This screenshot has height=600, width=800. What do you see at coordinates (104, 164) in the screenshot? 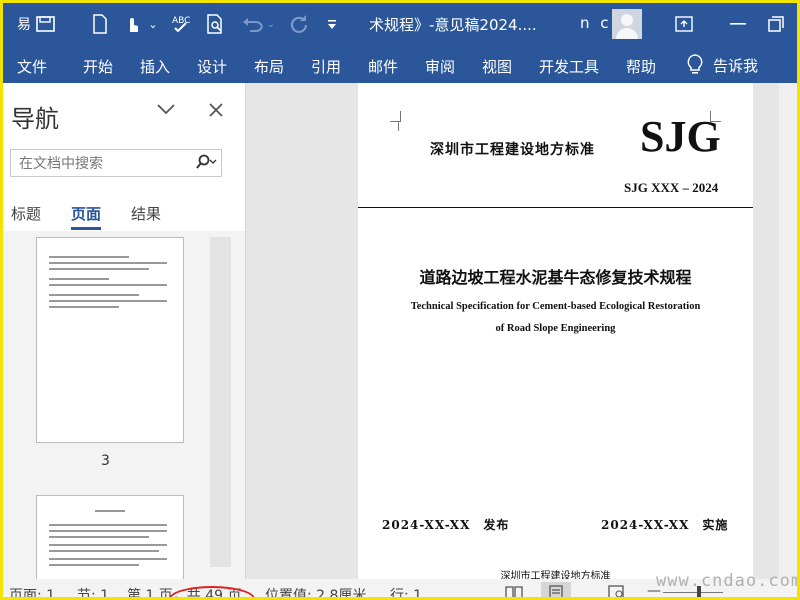
I see `search-input` at bounding box center [104, 164].